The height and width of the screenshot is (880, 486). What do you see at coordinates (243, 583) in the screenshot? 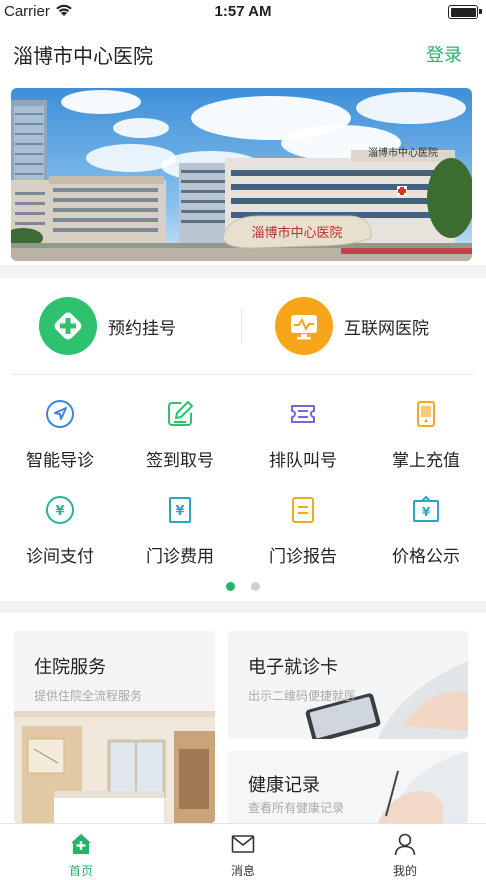
I see `page-indicator` at bounding box center [243, 583].